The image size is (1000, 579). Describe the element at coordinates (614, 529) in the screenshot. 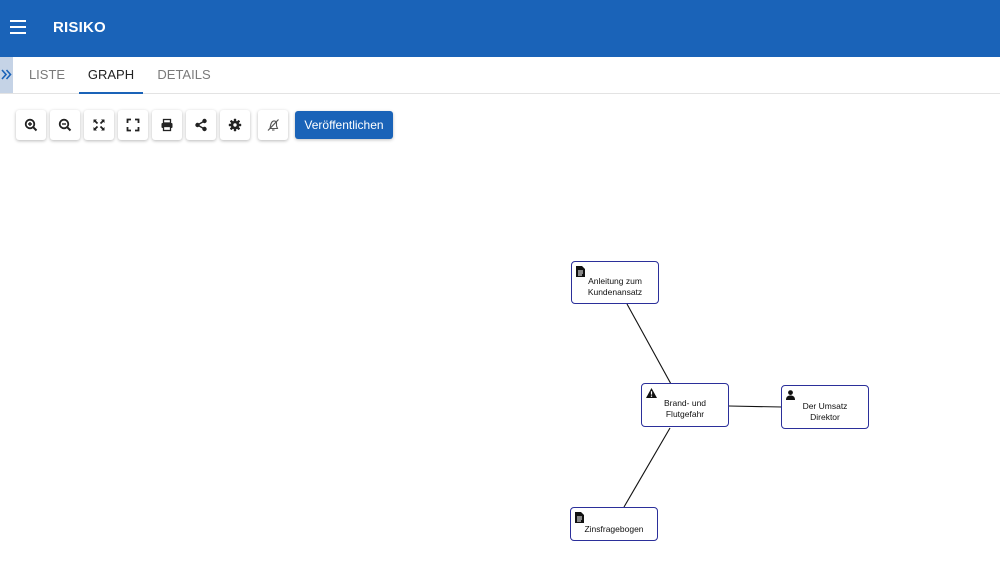

I see `node-label-line-1: Zinsfragebogen` at that location.